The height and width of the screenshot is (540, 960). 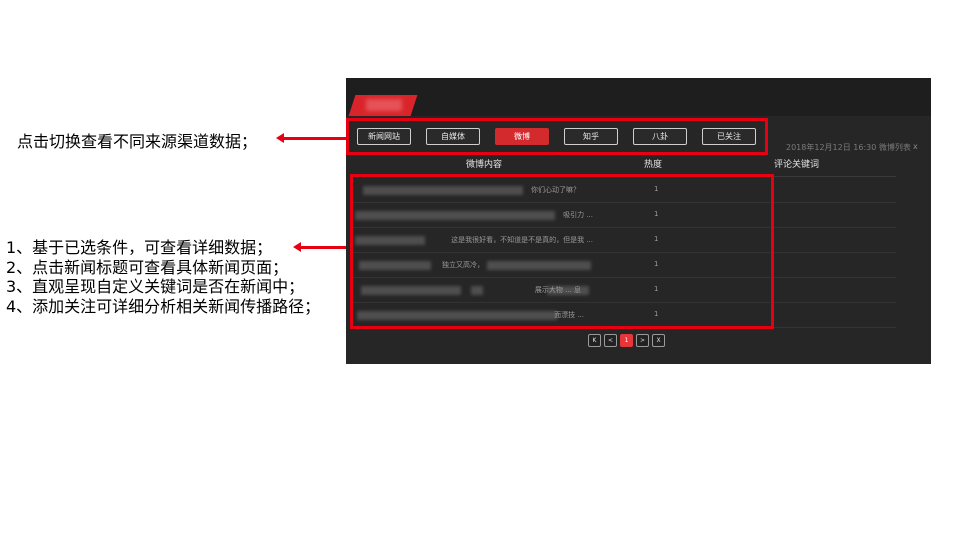 I want to click on column-header-content: 微博内容, so click(x=484, y=165).